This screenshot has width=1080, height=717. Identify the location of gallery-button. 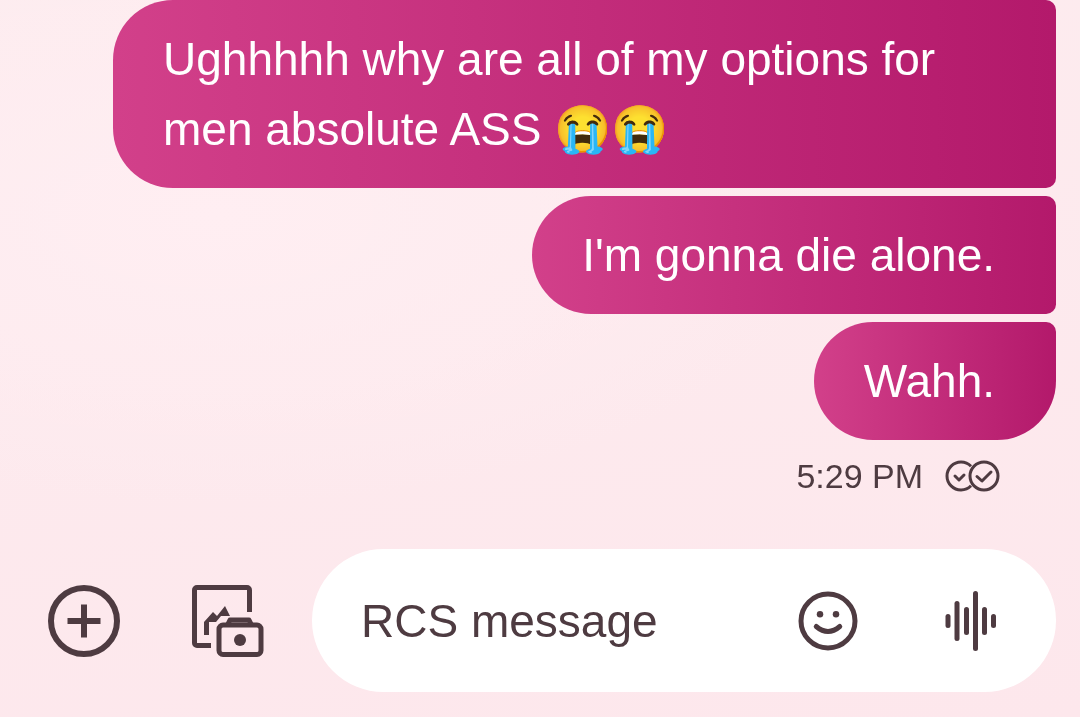
(228, 620).